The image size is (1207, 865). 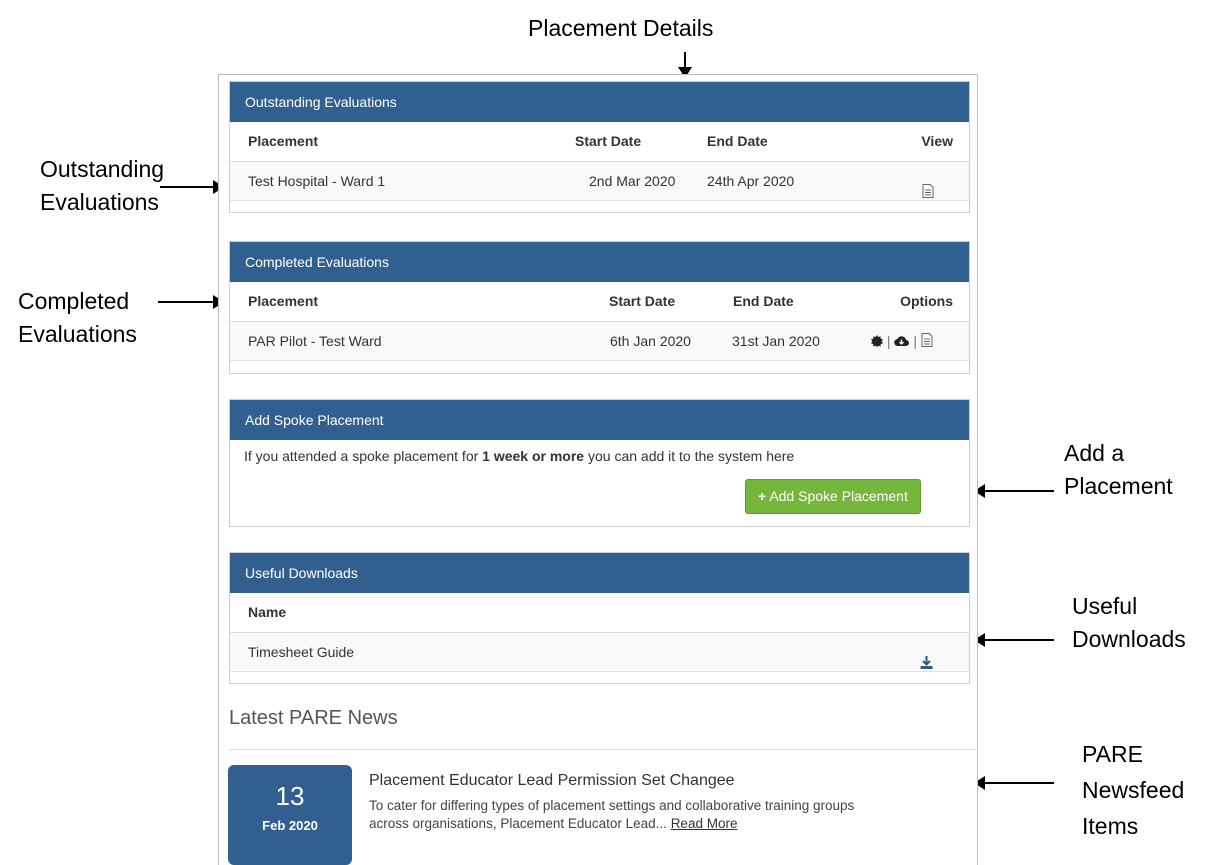 What do you see at coordinates (599, 573) in the screenshot?
I see `useful-downloads-title: Useful Downloads` at bounding box center [599, 573].